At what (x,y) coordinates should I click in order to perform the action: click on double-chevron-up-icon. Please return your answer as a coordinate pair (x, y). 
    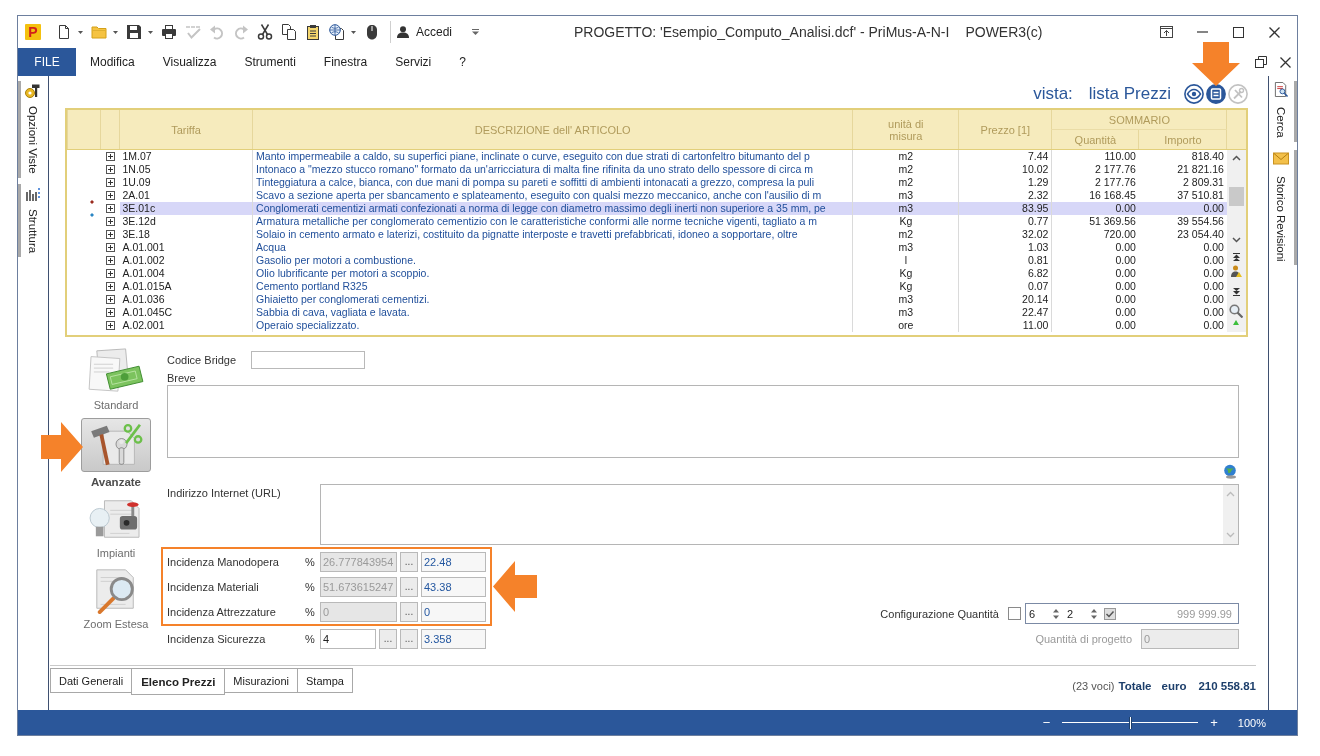
    Looking at the image, I should click on (1236, 257).